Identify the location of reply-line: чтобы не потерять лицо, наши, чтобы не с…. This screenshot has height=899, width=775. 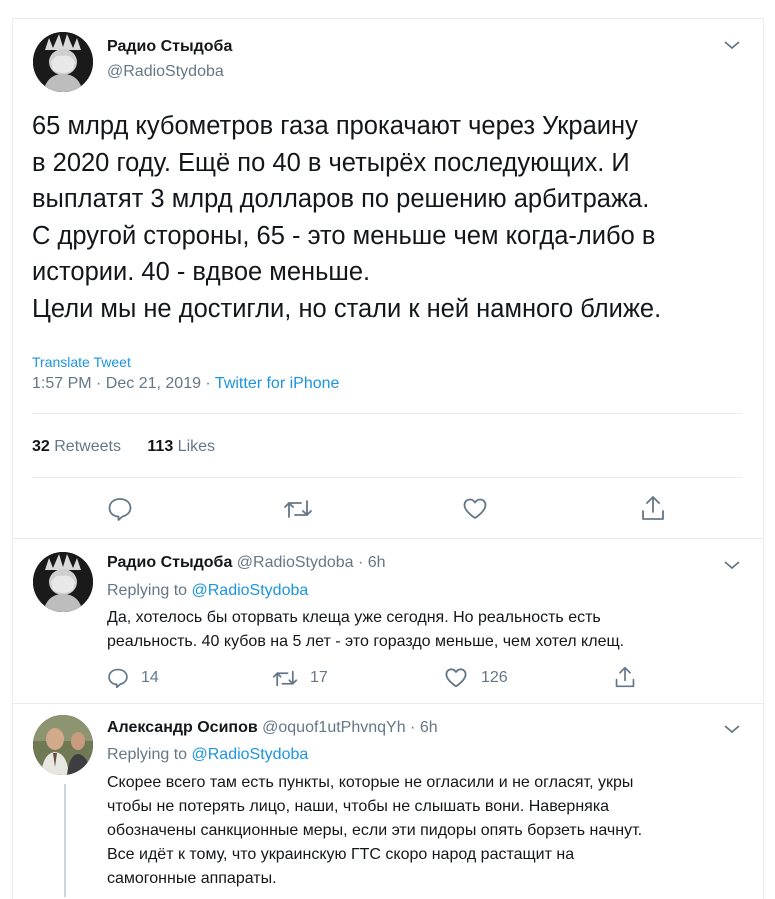
(358, 806).